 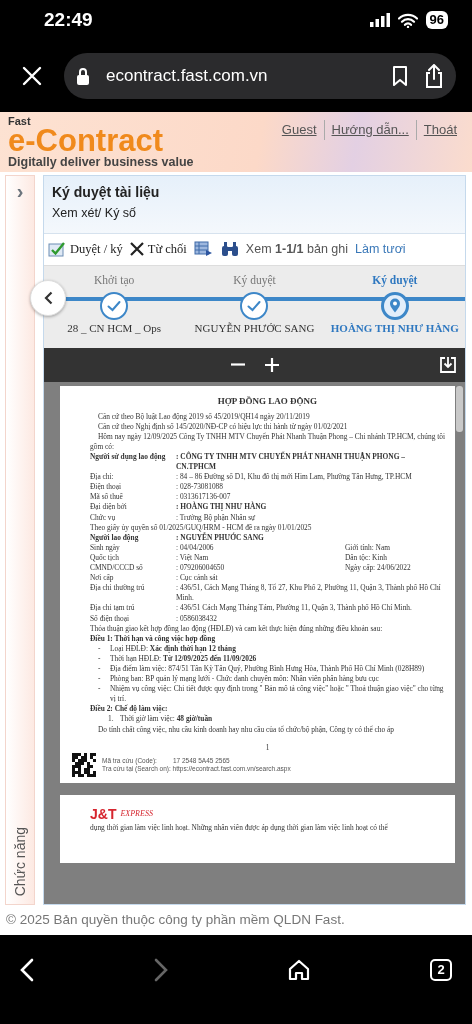 What do you see at coordinates (380, 249) in the screenshot?
I see `refresh-link: Làm tươi` at bounding box center [380, 249].